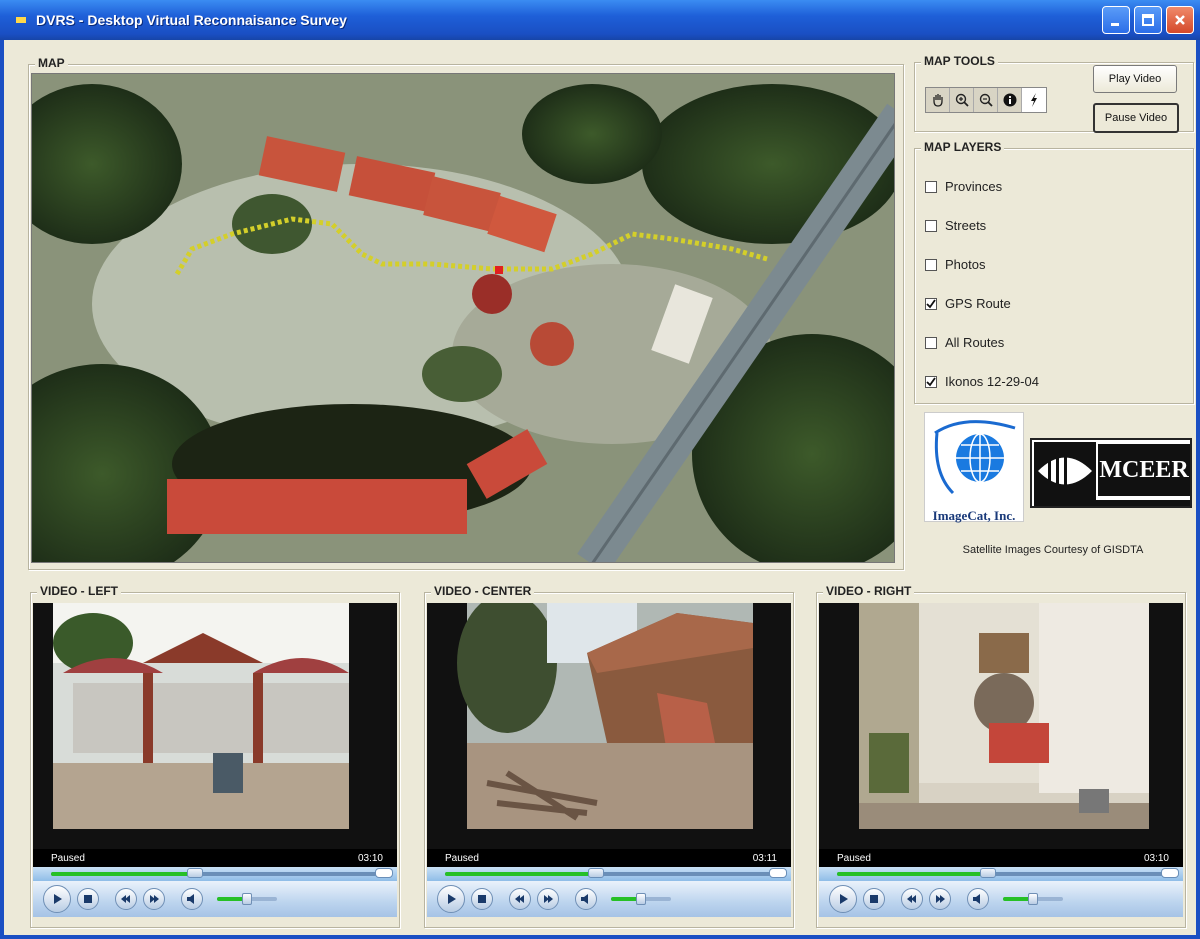  I want to click on minimize-icon, so click(1115, 24).